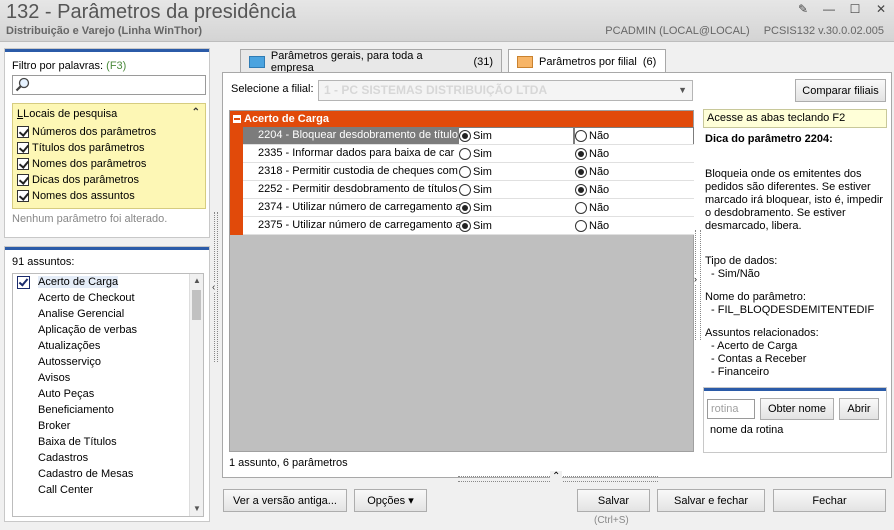 This screenshot has height=530, width=894. Describe the element at coordinates (43, 262) in the screenshot. I see `subjects-count: 91 assuntos:` at that location.